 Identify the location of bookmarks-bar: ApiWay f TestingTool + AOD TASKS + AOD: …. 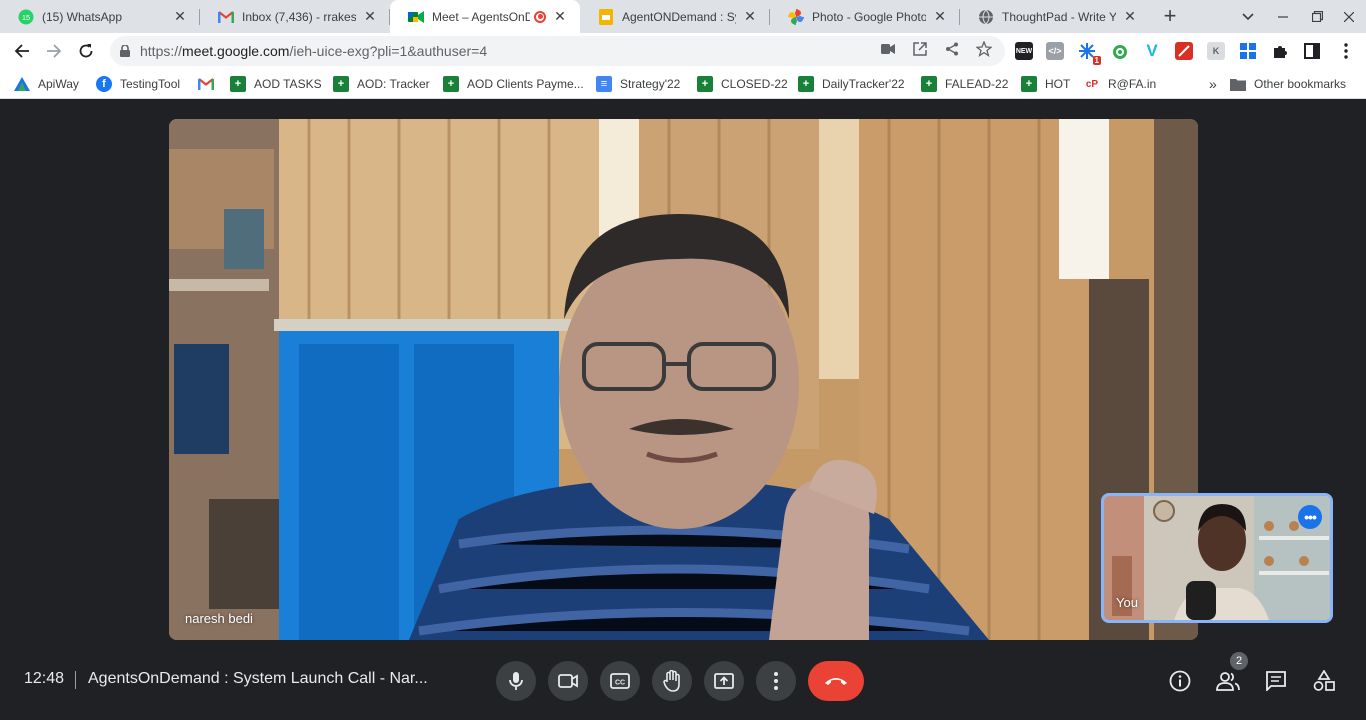
(683, 84).